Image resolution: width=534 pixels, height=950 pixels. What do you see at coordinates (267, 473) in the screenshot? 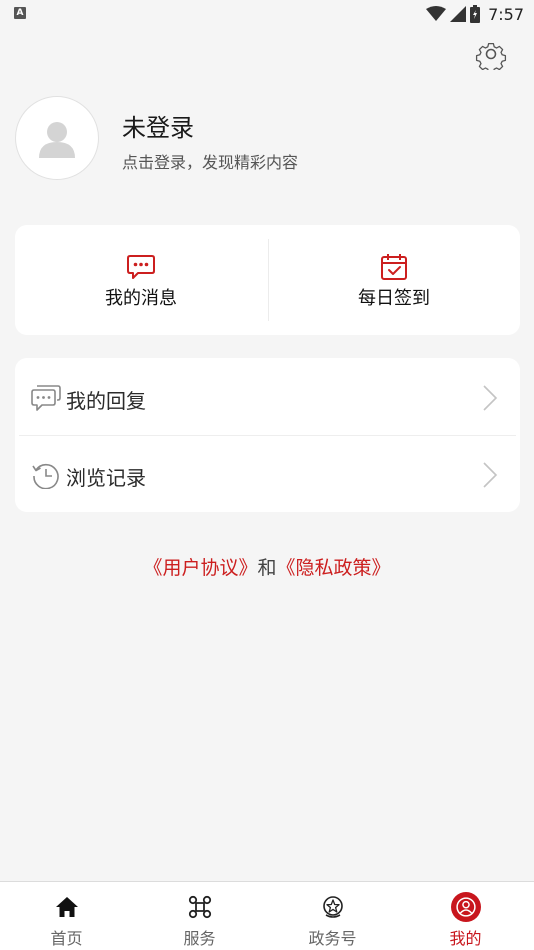
I see `menu-item-browse-history: 浏览记录` at bounding box center [267, 473].